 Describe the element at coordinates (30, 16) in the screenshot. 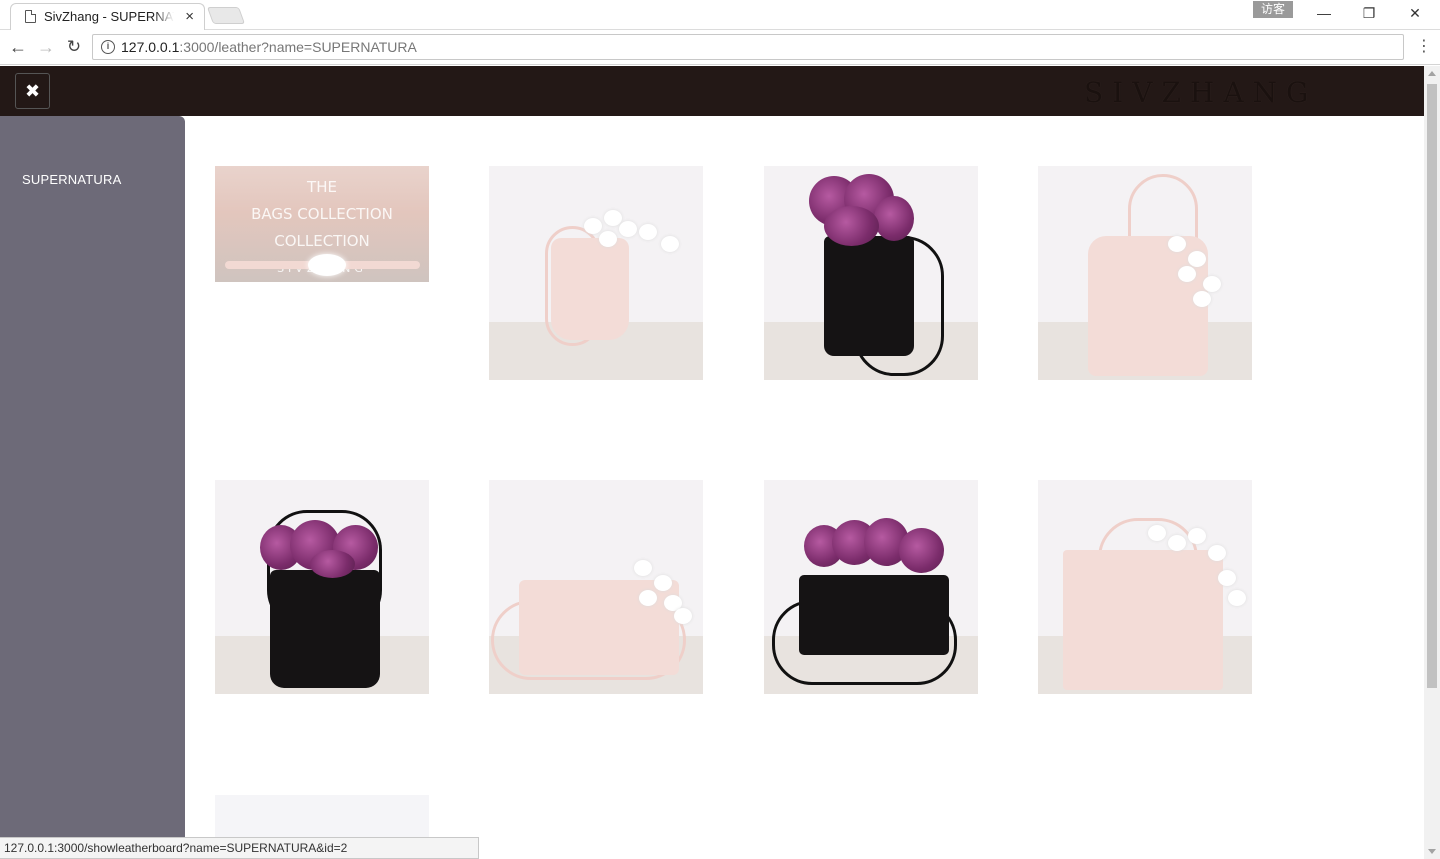

I see `page-icon` at that location.